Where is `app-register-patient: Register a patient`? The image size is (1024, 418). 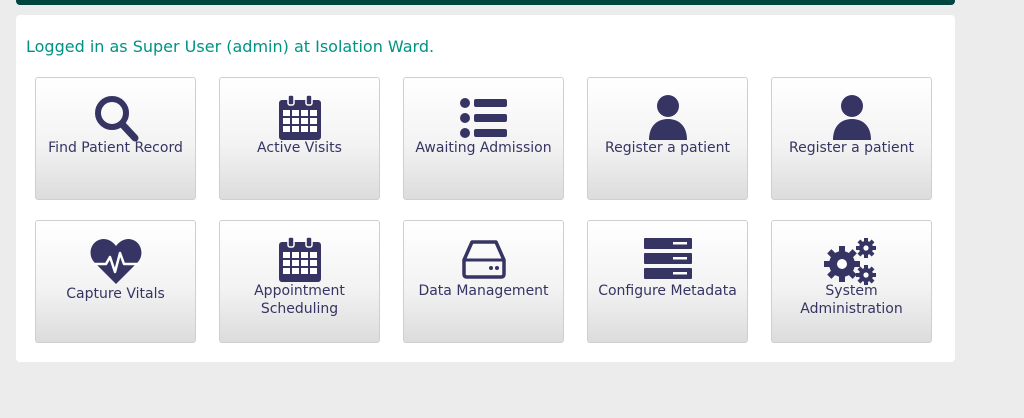
app-register-patient: Register a patient is located at coordinates (667, 138).